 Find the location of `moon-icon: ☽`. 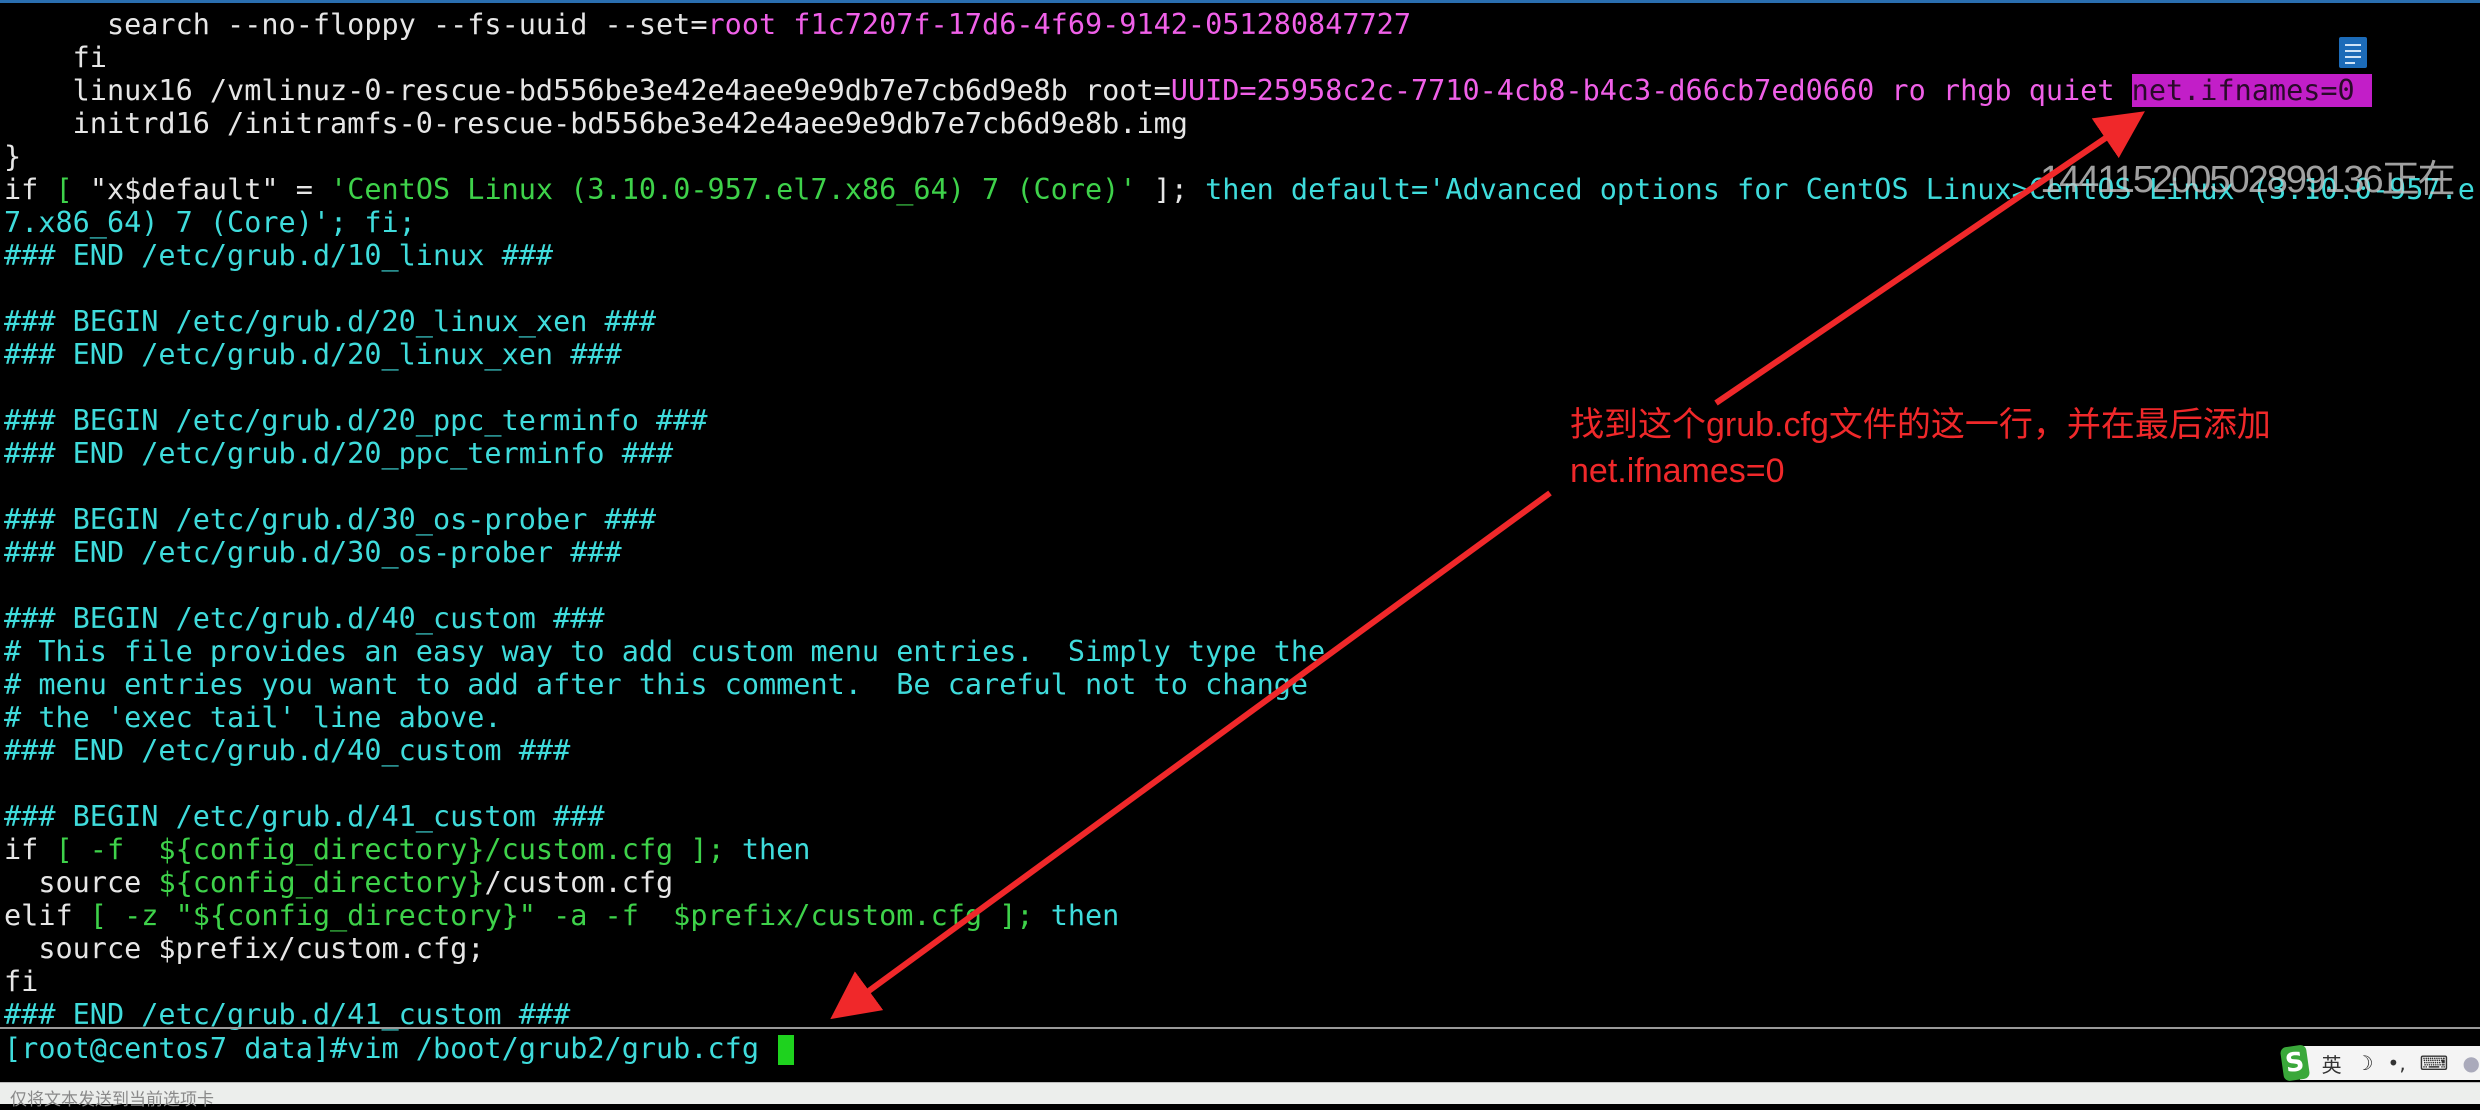

moon-icon: ☽ is located at coordinates (2365, 1063).